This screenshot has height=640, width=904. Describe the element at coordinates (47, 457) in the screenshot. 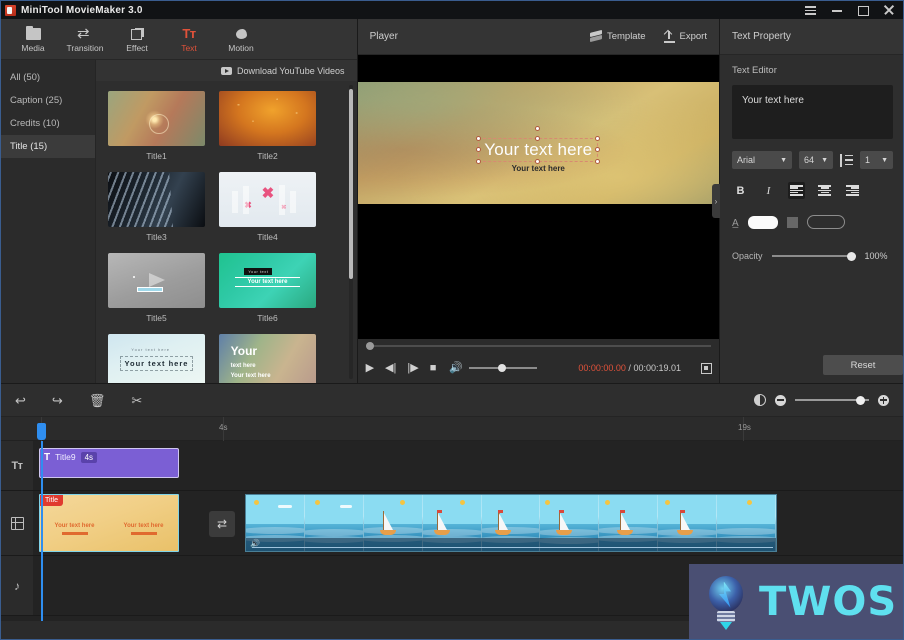

I see `text-clip-icon: T` at that location.